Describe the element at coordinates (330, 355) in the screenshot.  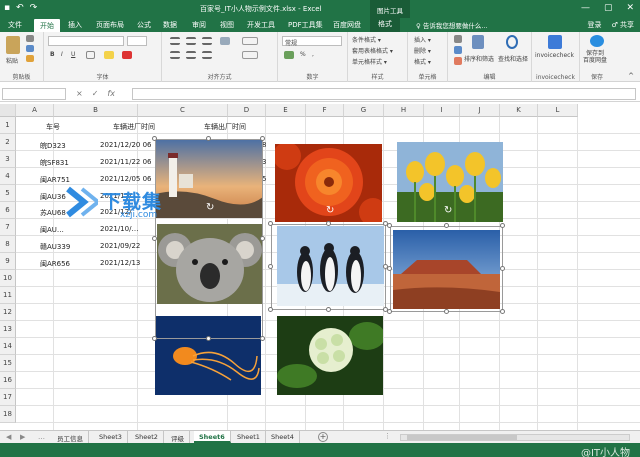
I see `picture-hydrangea` at that location.